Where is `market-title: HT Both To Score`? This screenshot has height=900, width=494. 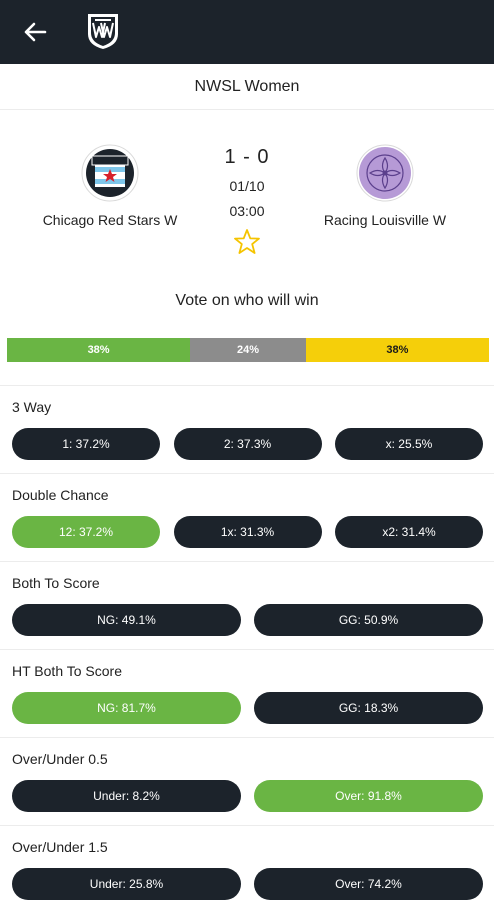
market-title: HT Both To Score is located at coordinates (67, 671).